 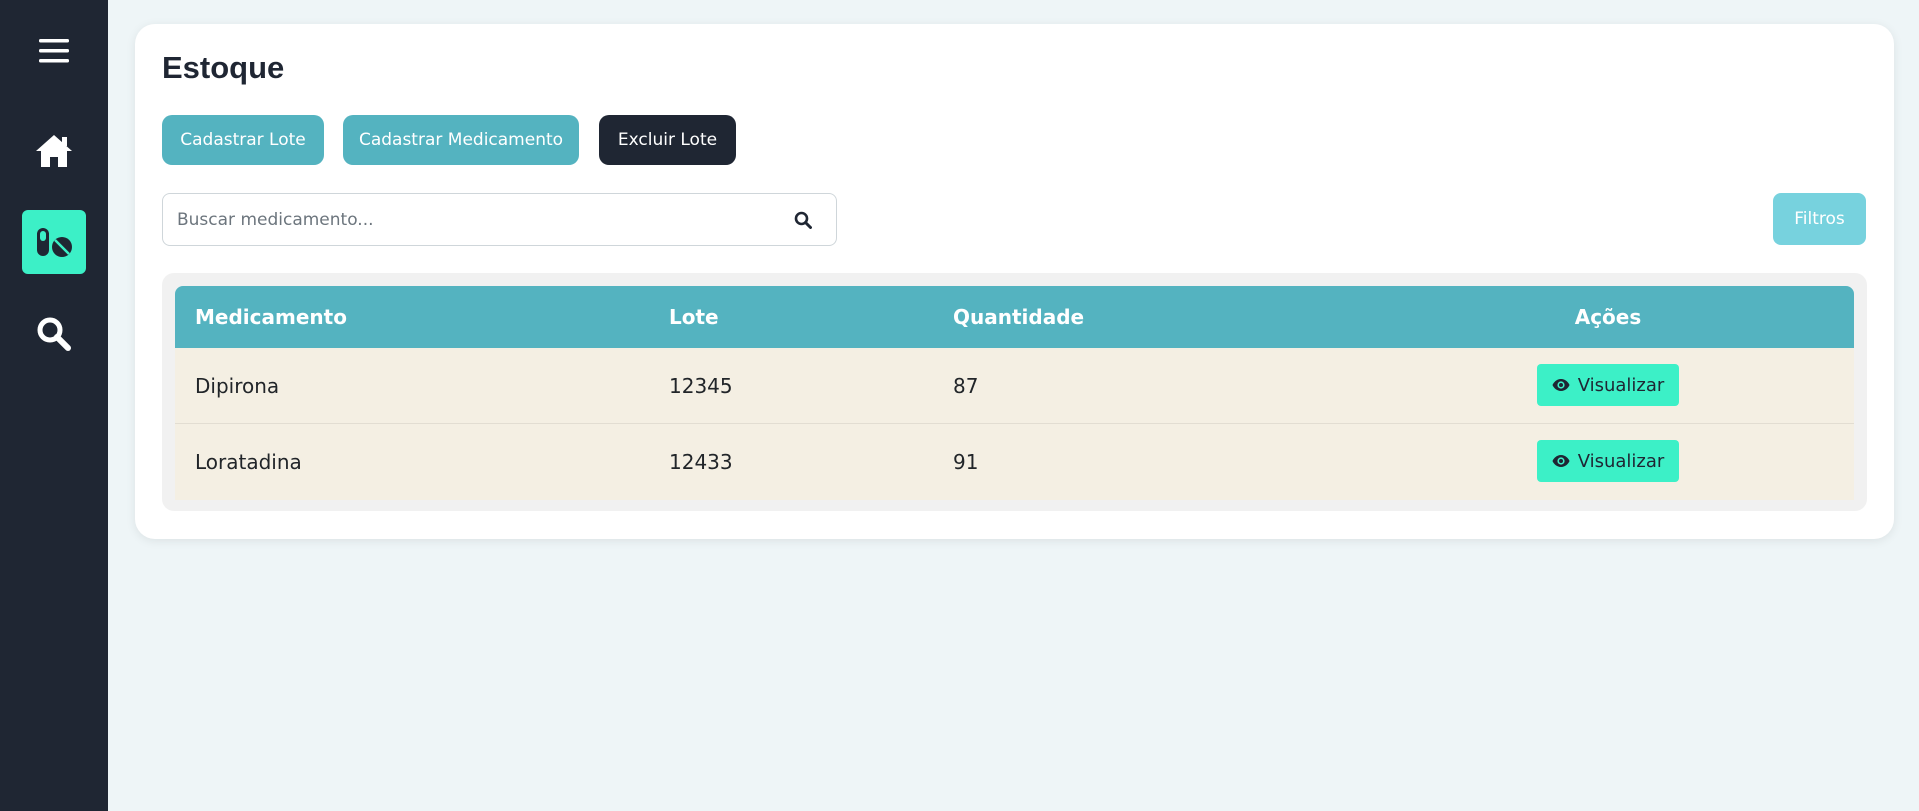 I want to click on page-title: Estoque, so click(x=223, y=67).